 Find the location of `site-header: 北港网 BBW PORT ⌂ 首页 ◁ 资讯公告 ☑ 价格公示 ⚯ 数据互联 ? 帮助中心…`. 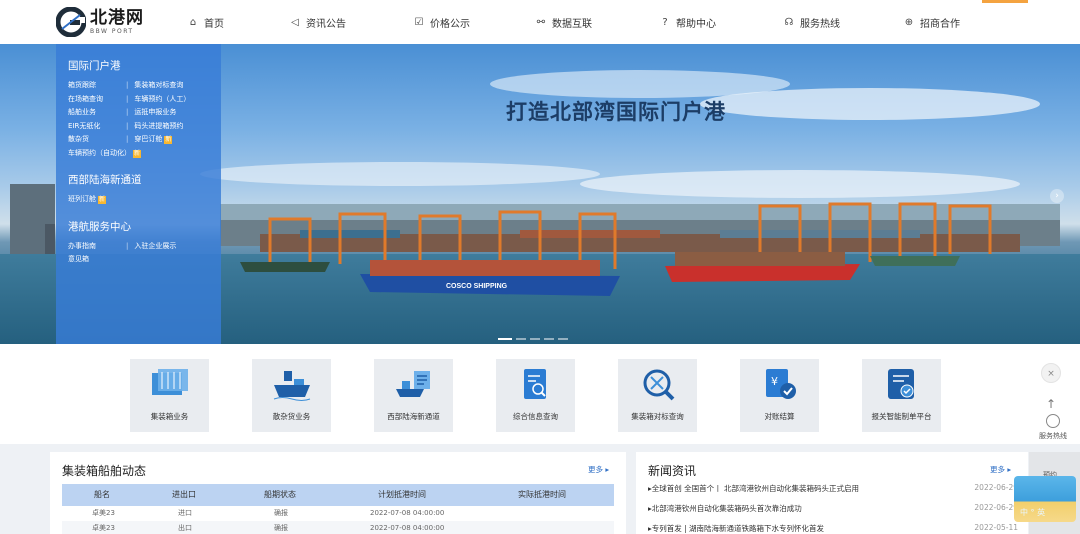

site-header: 北港网 BBW PORT ⌂ 首页 ◁ 资讯公告 ☑ 价格公示 ⚯ 数据互联 ? 帮助中心… is located at coordinates (540, 22).